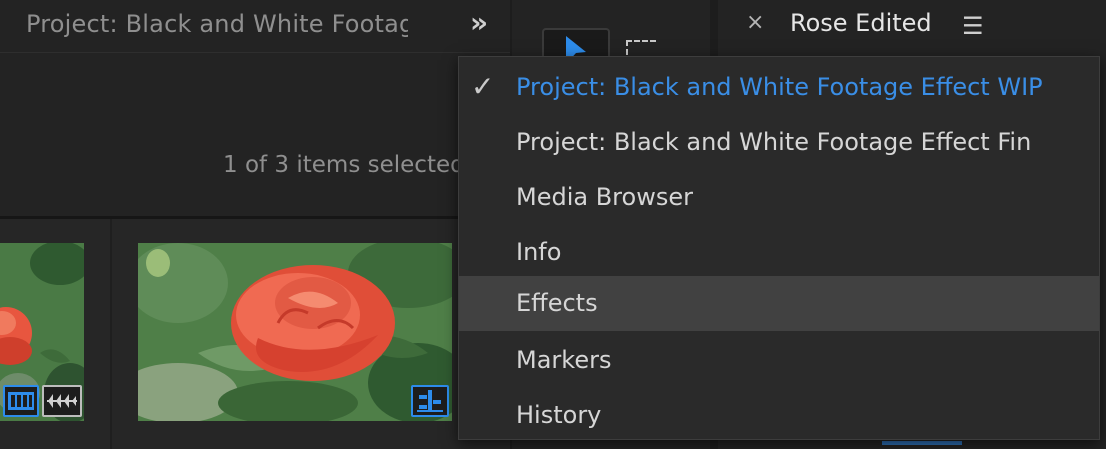 This screenshot has width=1106, height=449. Describe the element at coordinates (564, 360) in the screenshot. I see `menu-item-label: Markers` at that location.